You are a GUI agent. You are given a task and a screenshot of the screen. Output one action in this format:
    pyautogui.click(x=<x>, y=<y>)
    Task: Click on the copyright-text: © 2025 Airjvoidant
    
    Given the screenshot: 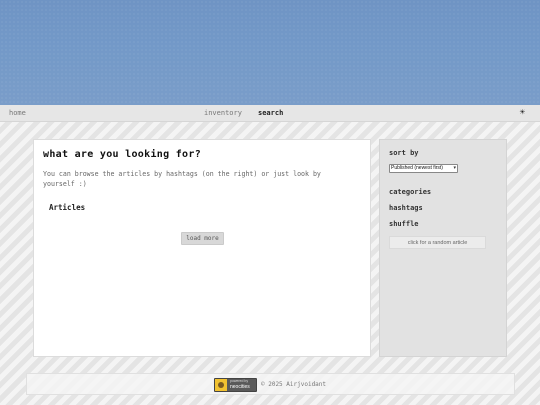 What is the action you would take?
    pyautogui.click(x=294, y=384)
    